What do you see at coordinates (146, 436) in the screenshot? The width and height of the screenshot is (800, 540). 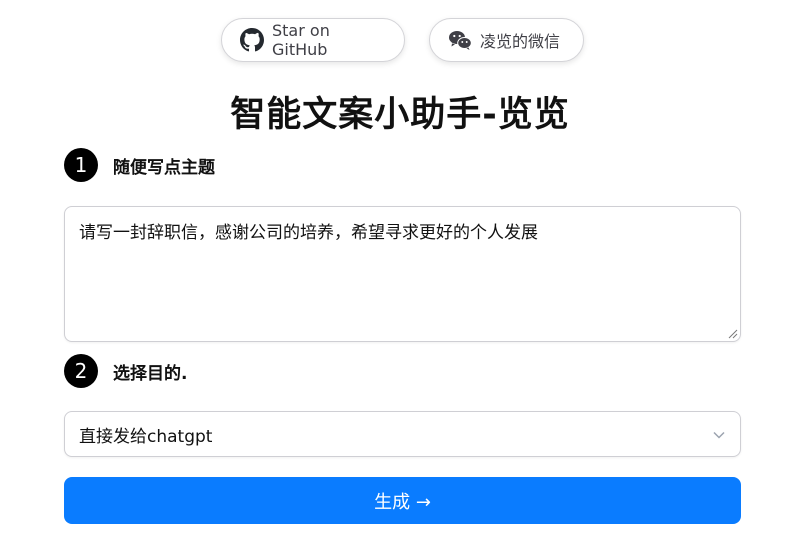 I see `purpose-select-value: 直接发给chatgpt` at bounding box center [146, 436].